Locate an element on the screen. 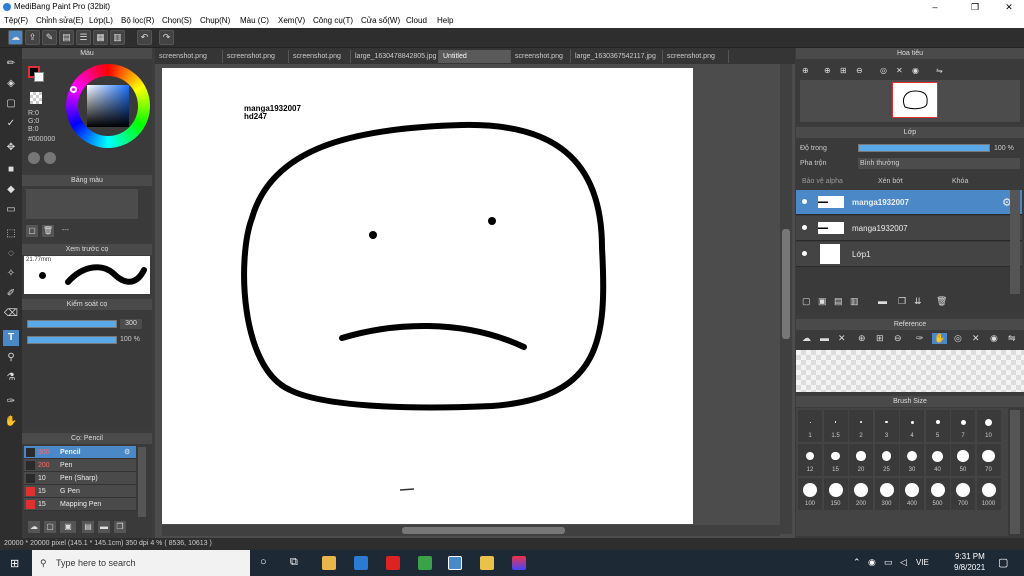 This screenshot has width=1024, height=576. ref-rotate-right-icon: ◉ is located at coordinates (994, 338).